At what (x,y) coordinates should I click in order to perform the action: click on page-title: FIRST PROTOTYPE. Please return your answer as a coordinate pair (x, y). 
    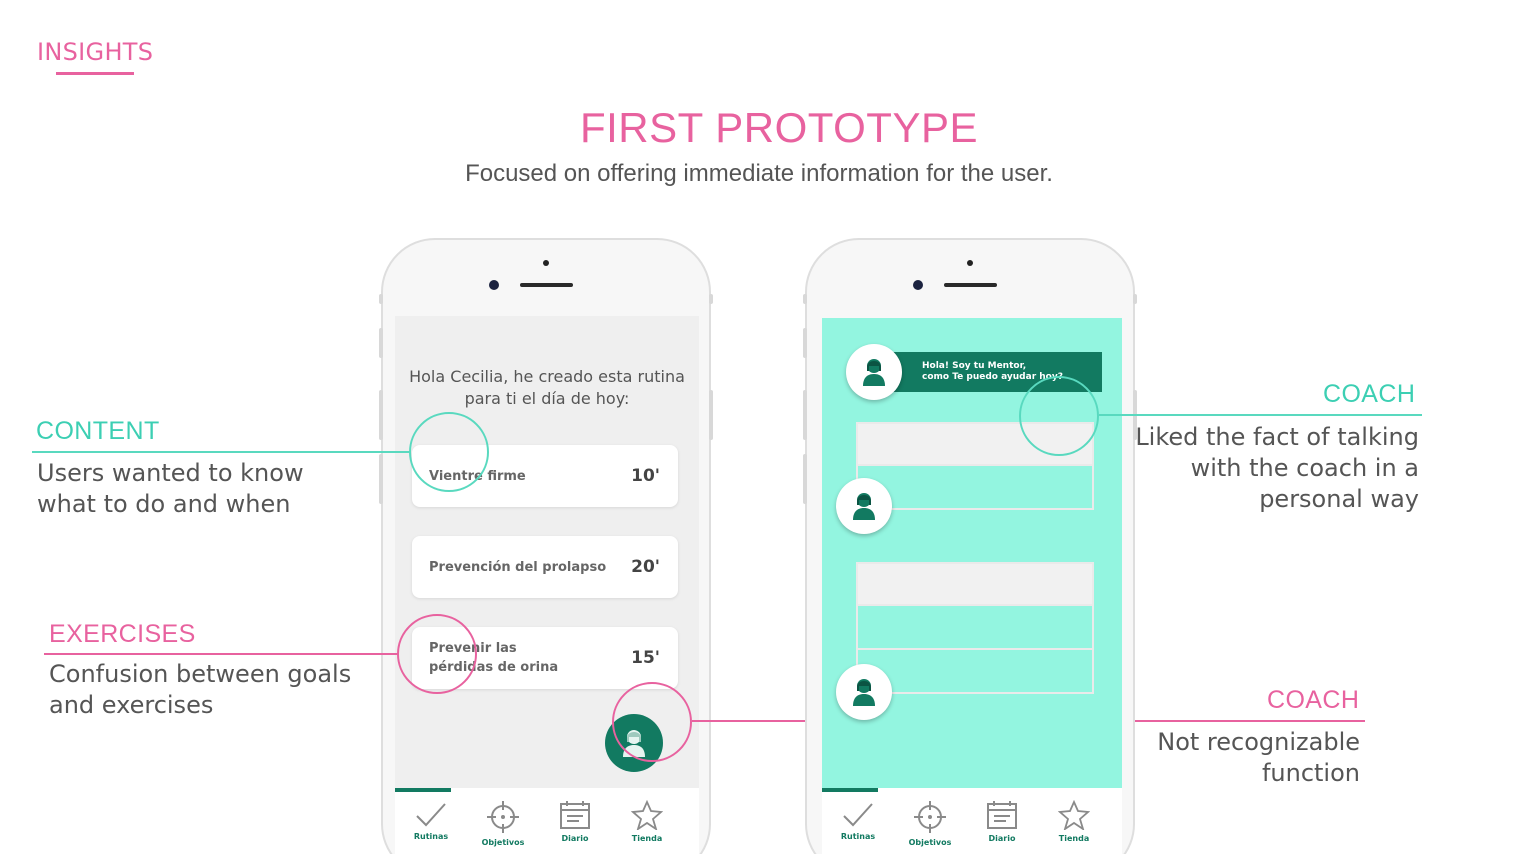
    Looking at the image, I should click on (778, 127).